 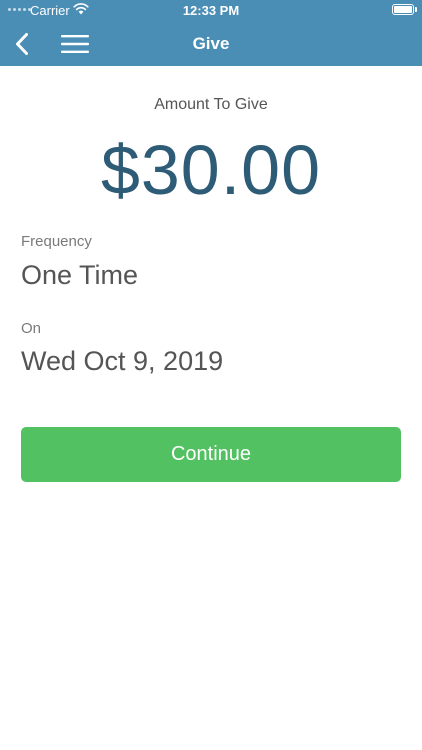 What do you see at coordinates (31, 328) in the screenshot?
I see `date-label: On` at bounding box center [31, 328].